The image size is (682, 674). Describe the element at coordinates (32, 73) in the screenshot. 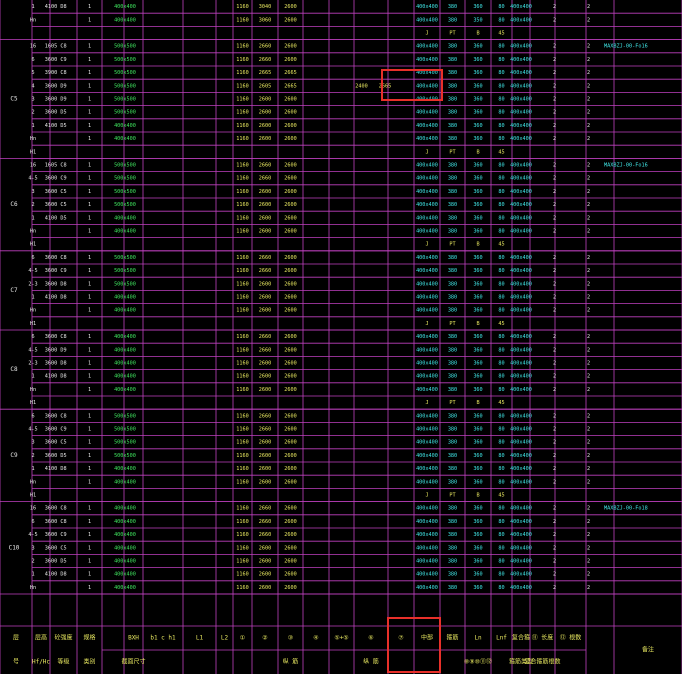

I see `floor-number-cell: 5` at that location.